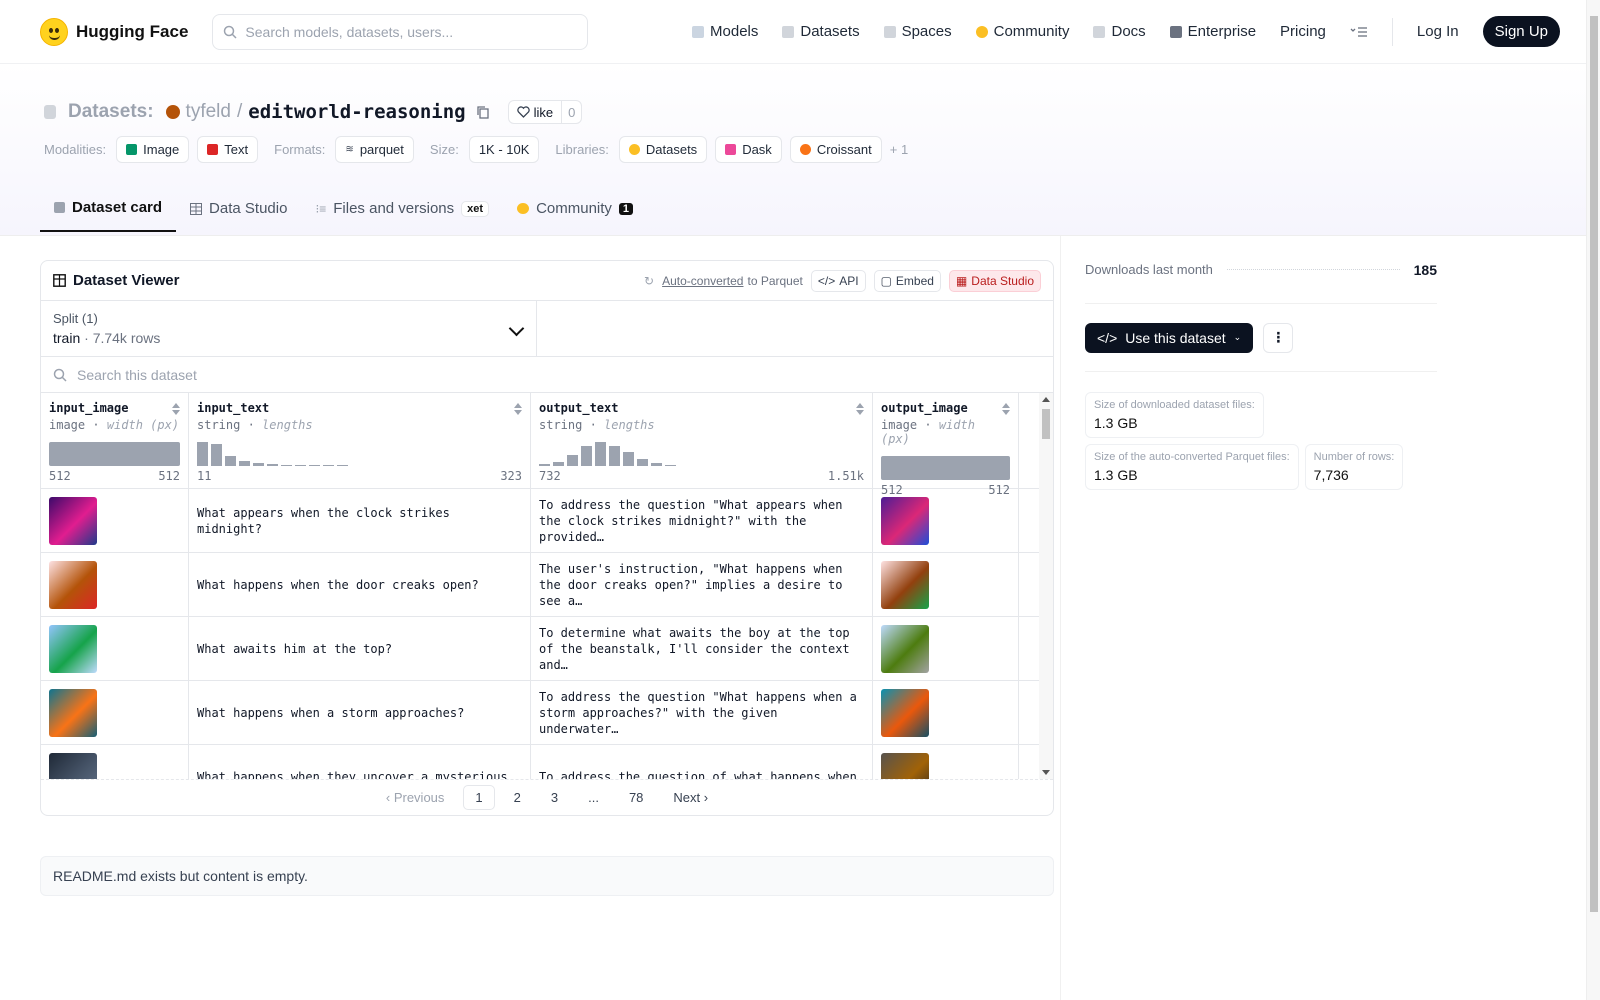 The height and width of the screenshot is (1000, 1600). Describe the element at coordinates (636, 797) in the screenshot. I see `page-78-button: 78` at that location.